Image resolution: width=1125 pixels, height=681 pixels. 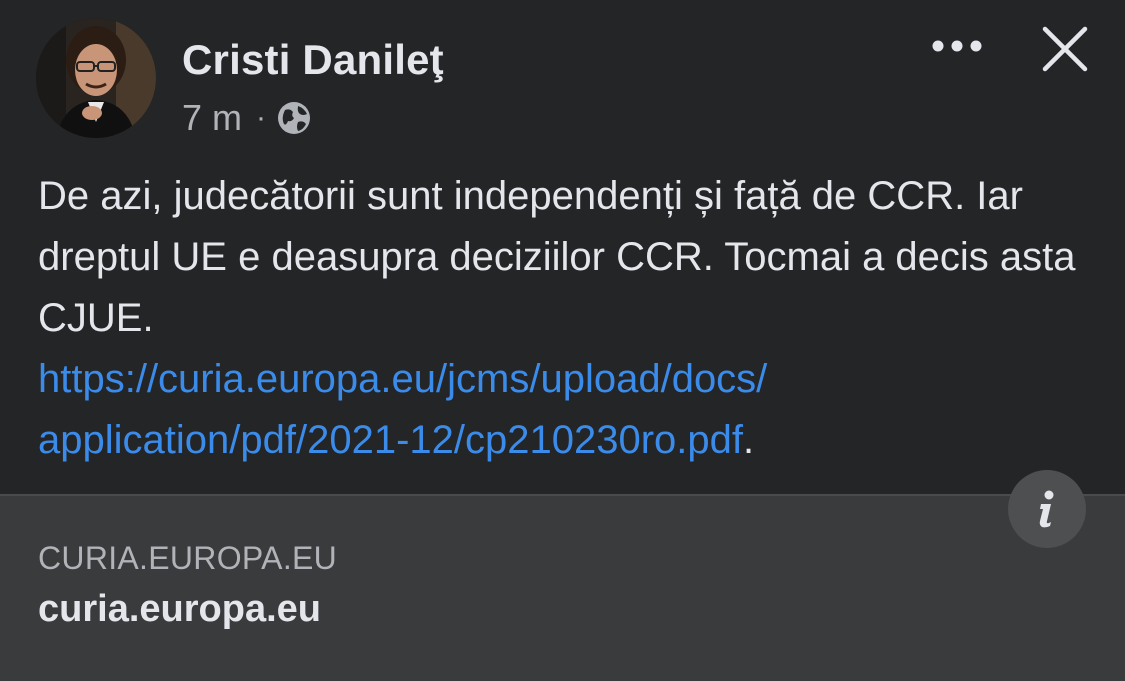 I want to click on info-button, so click(x=1047, y=509).